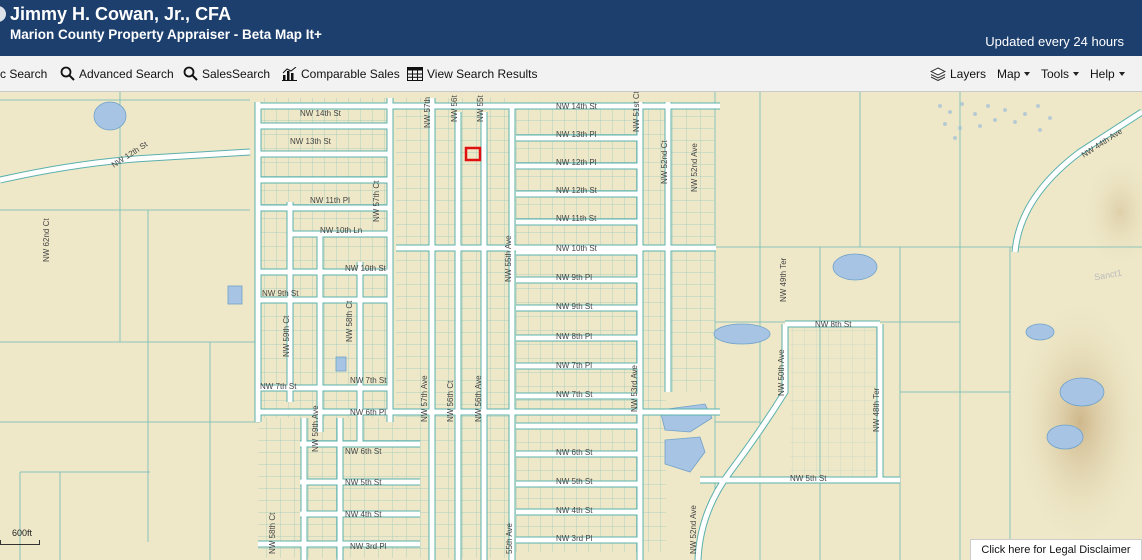 The image size is (1142, 560). What do you see at coordinates (1054, 41) in the screenshot?
I see `update-notice: Updated every 24 hours` at bounding box center [1054, 41].